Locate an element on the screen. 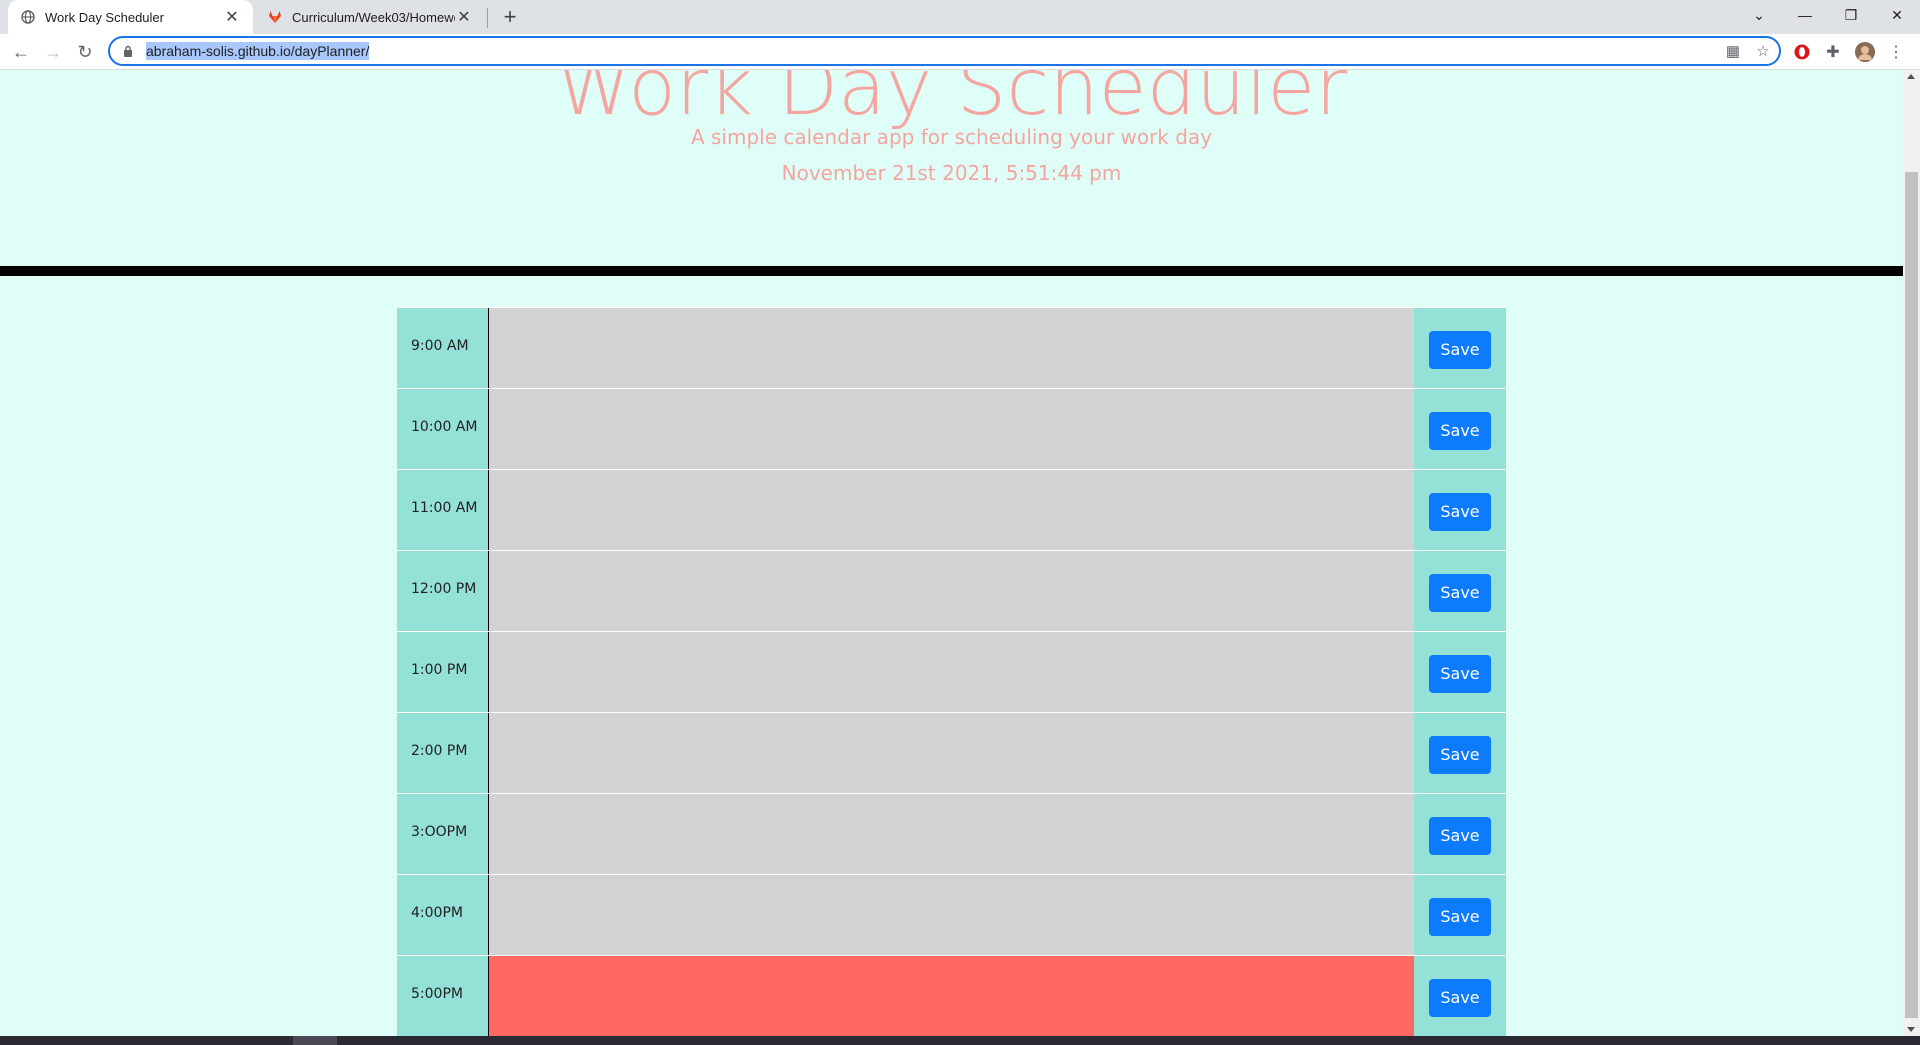  current-date: November 21st 2021, 5:51:44 pm is located at coordinates (951, 173).